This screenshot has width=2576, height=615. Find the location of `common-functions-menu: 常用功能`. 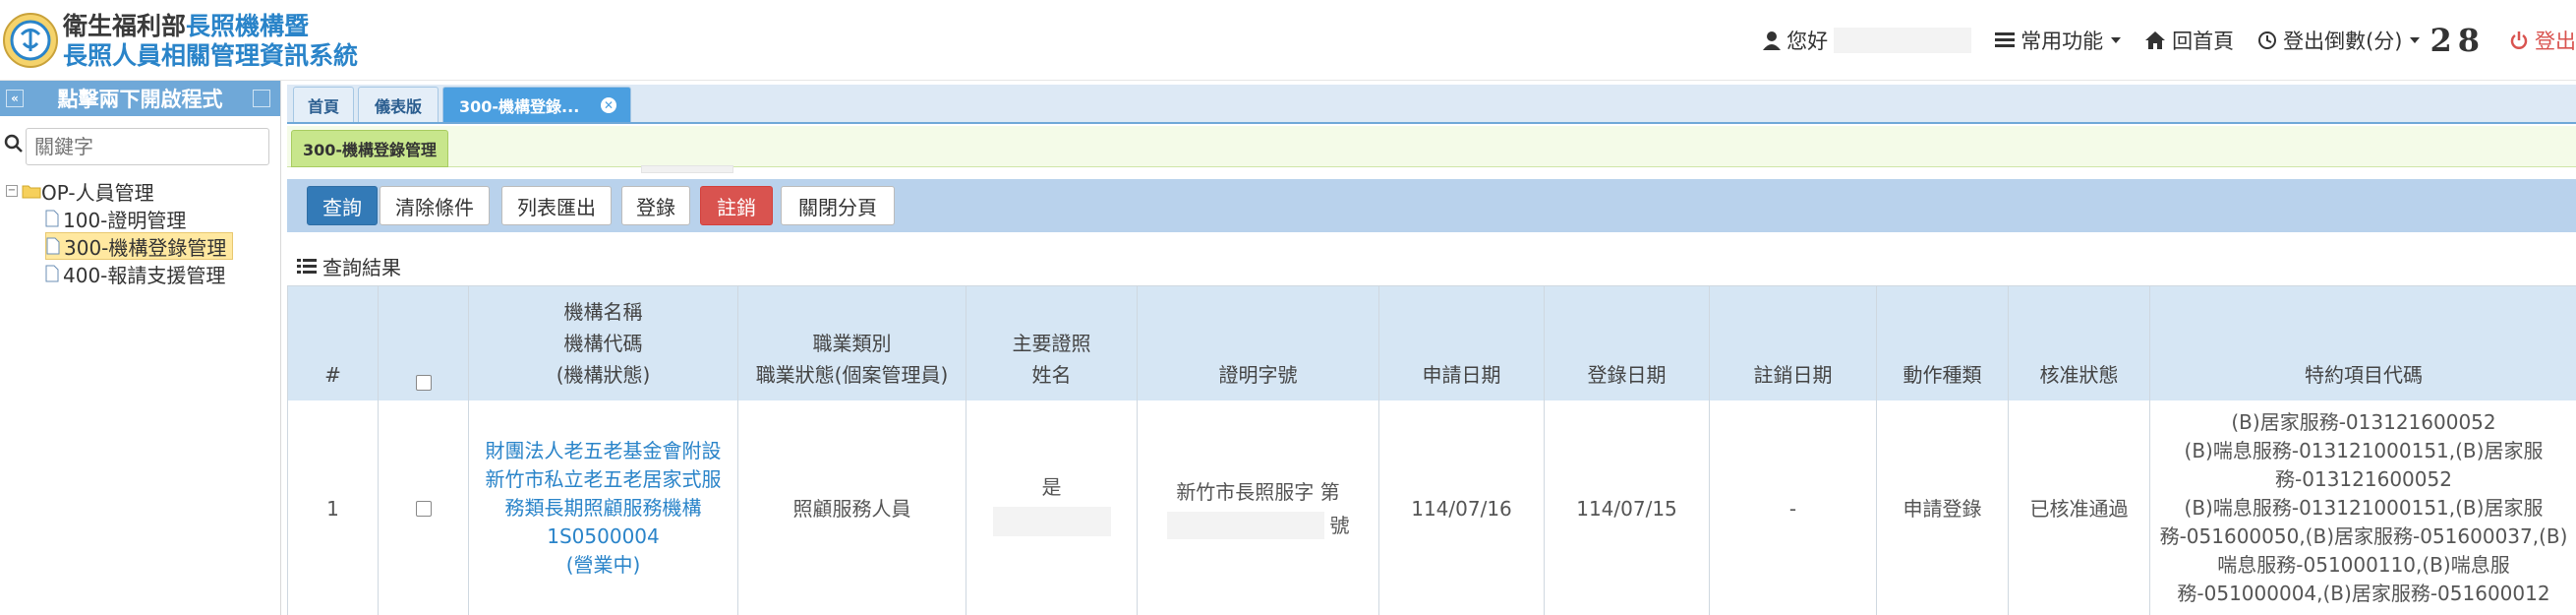

common-functions-menu: 常用功能 is located at coordinates (2058, 41).